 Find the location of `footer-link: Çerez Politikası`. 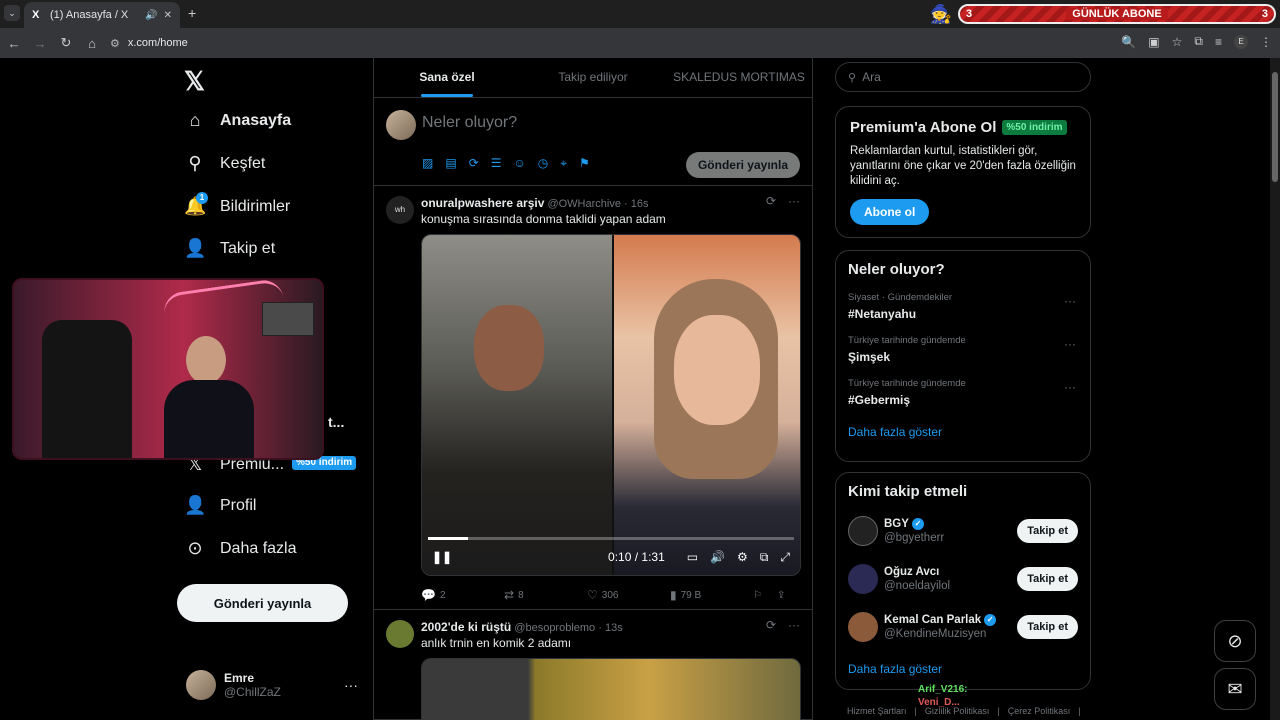

footer-link: Çerez Politikası is located at coordinates (1039, 711).